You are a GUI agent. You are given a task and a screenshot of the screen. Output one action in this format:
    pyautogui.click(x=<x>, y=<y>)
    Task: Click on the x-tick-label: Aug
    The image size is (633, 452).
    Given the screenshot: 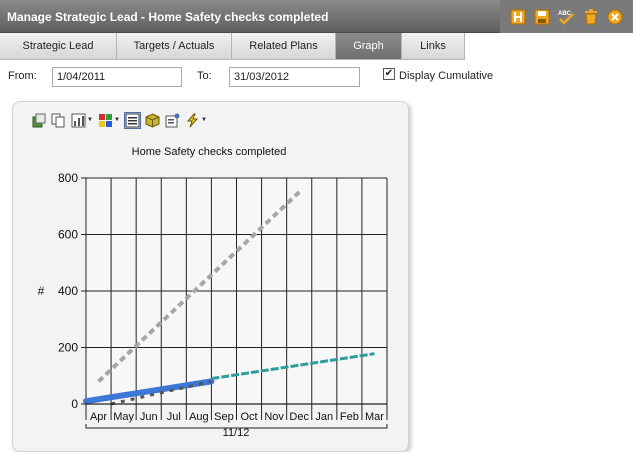 What is the action you would take?
    pyautogui.click(x=199, y=417)
    